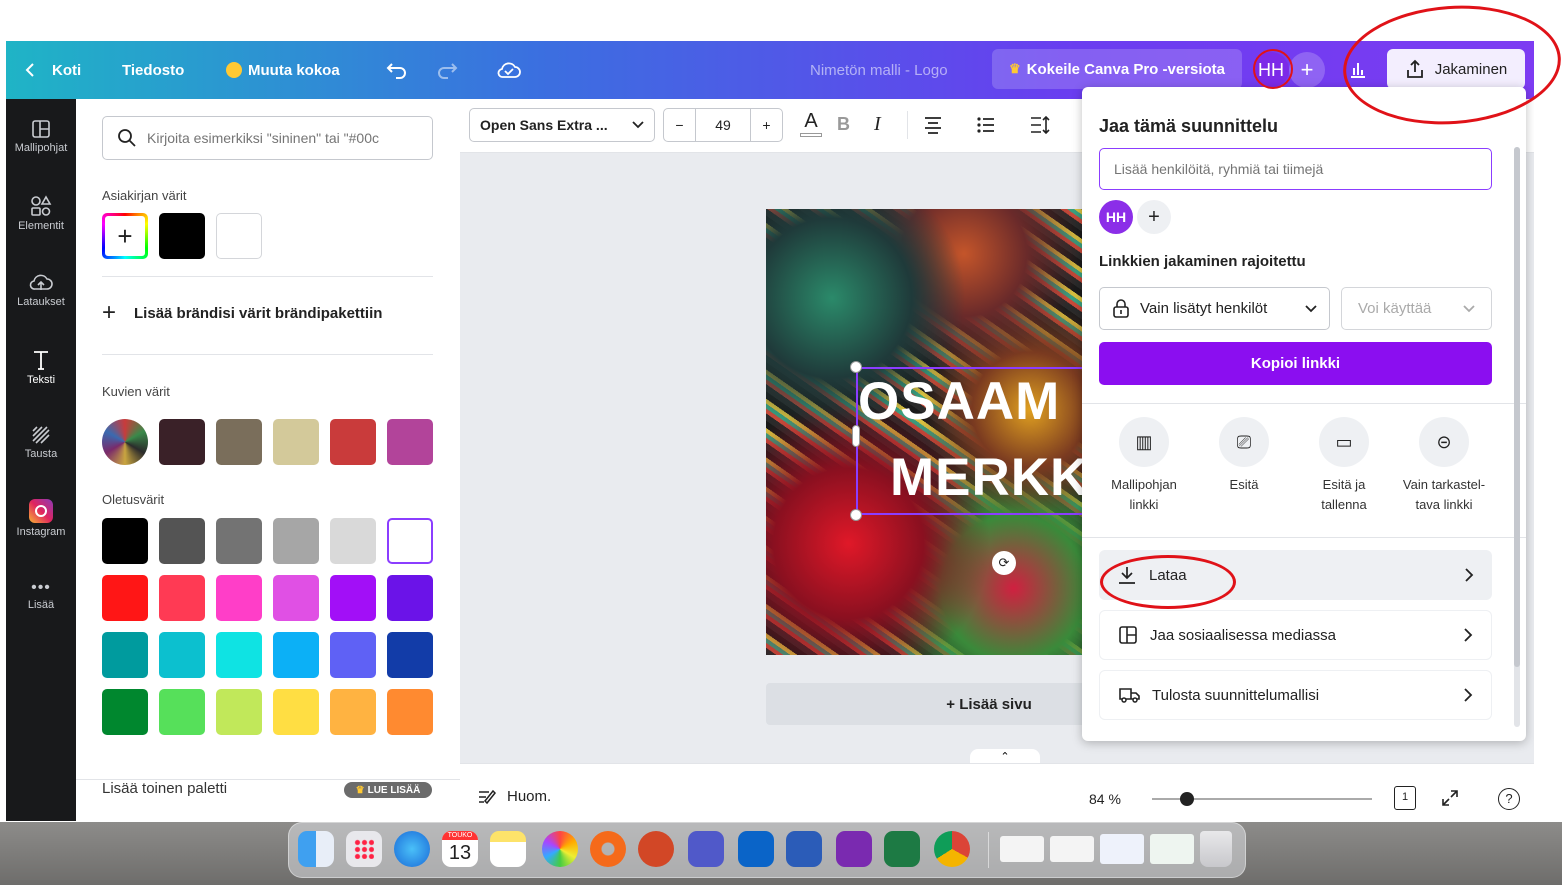 Image resolution: width=1562 pixels, height=885 pixels. Describe the element at coordinates (1154, 217) in the screenshot. I see `add-person-button: +` at that location.